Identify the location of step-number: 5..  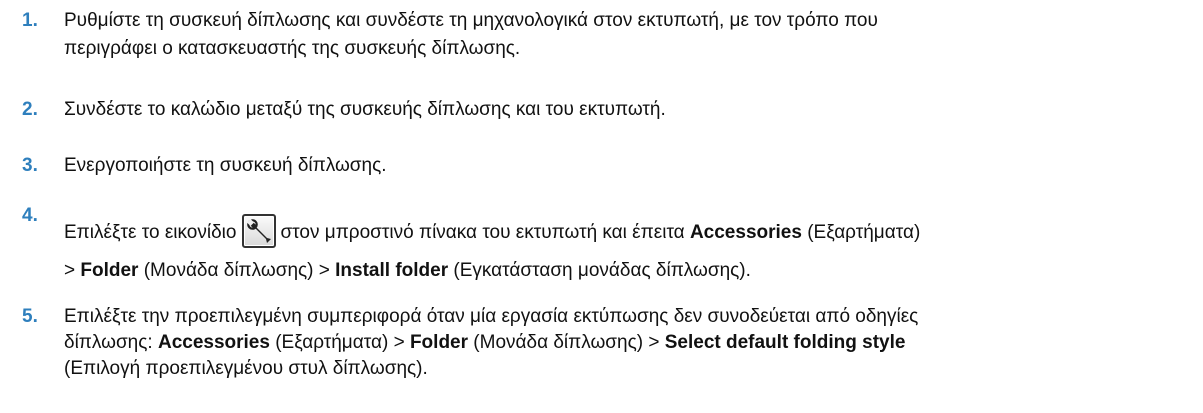
(30, 316).